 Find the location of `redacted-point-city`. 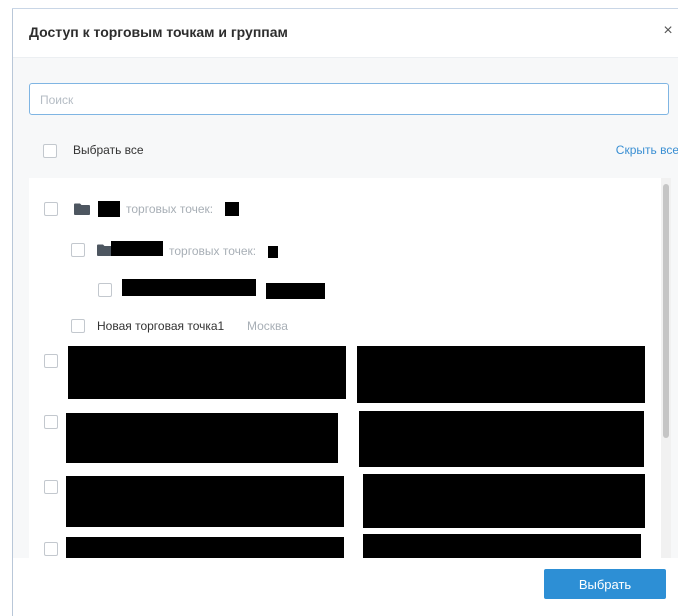

redacted-point-city is located at coordinates (295, 291).